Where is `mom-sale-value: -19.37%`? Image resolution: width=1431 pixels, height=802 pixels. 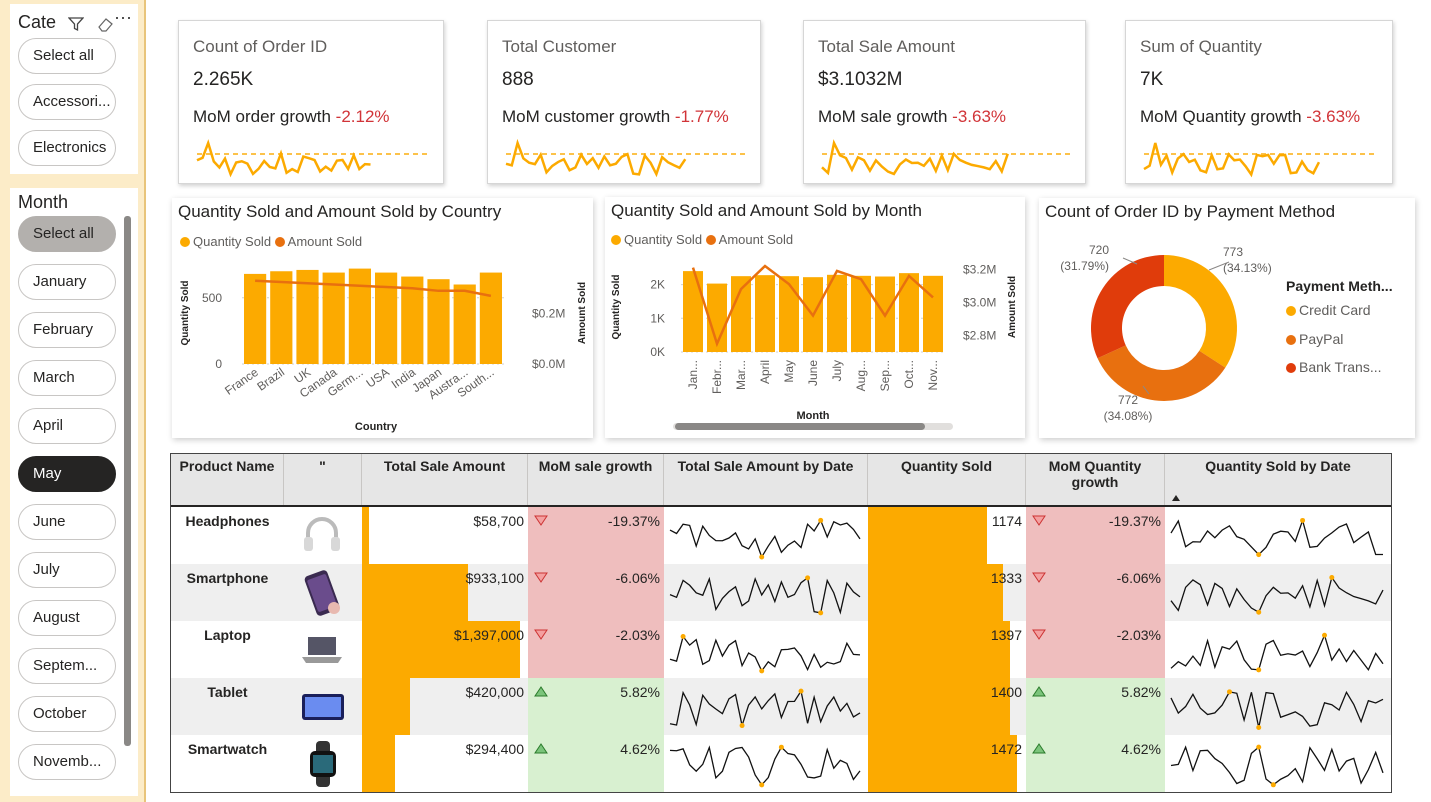
mom-sale-value: -19.37% is located at coordinates (633, 521).